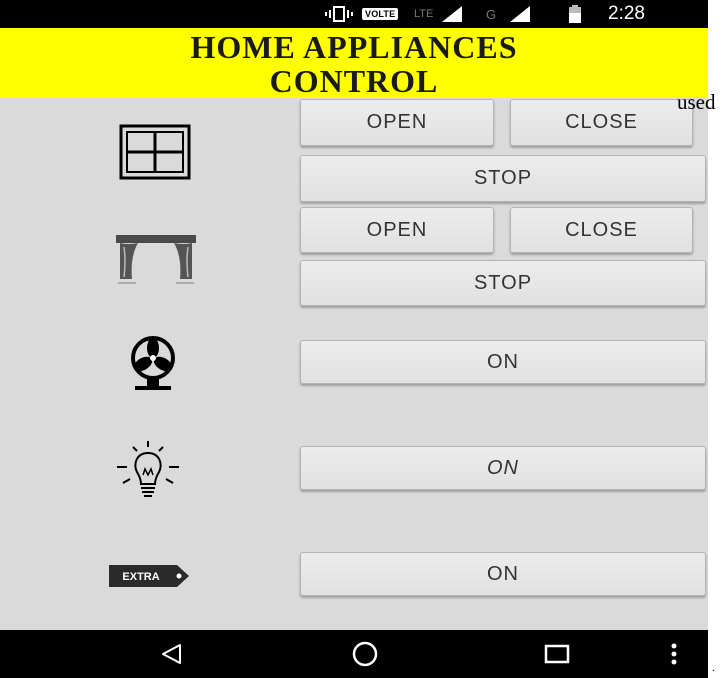 The image size is (724, 678). What do you see at coordinates (172, 654) in the screenshot?
I see `back-icon` at bounding box center [172, 654].